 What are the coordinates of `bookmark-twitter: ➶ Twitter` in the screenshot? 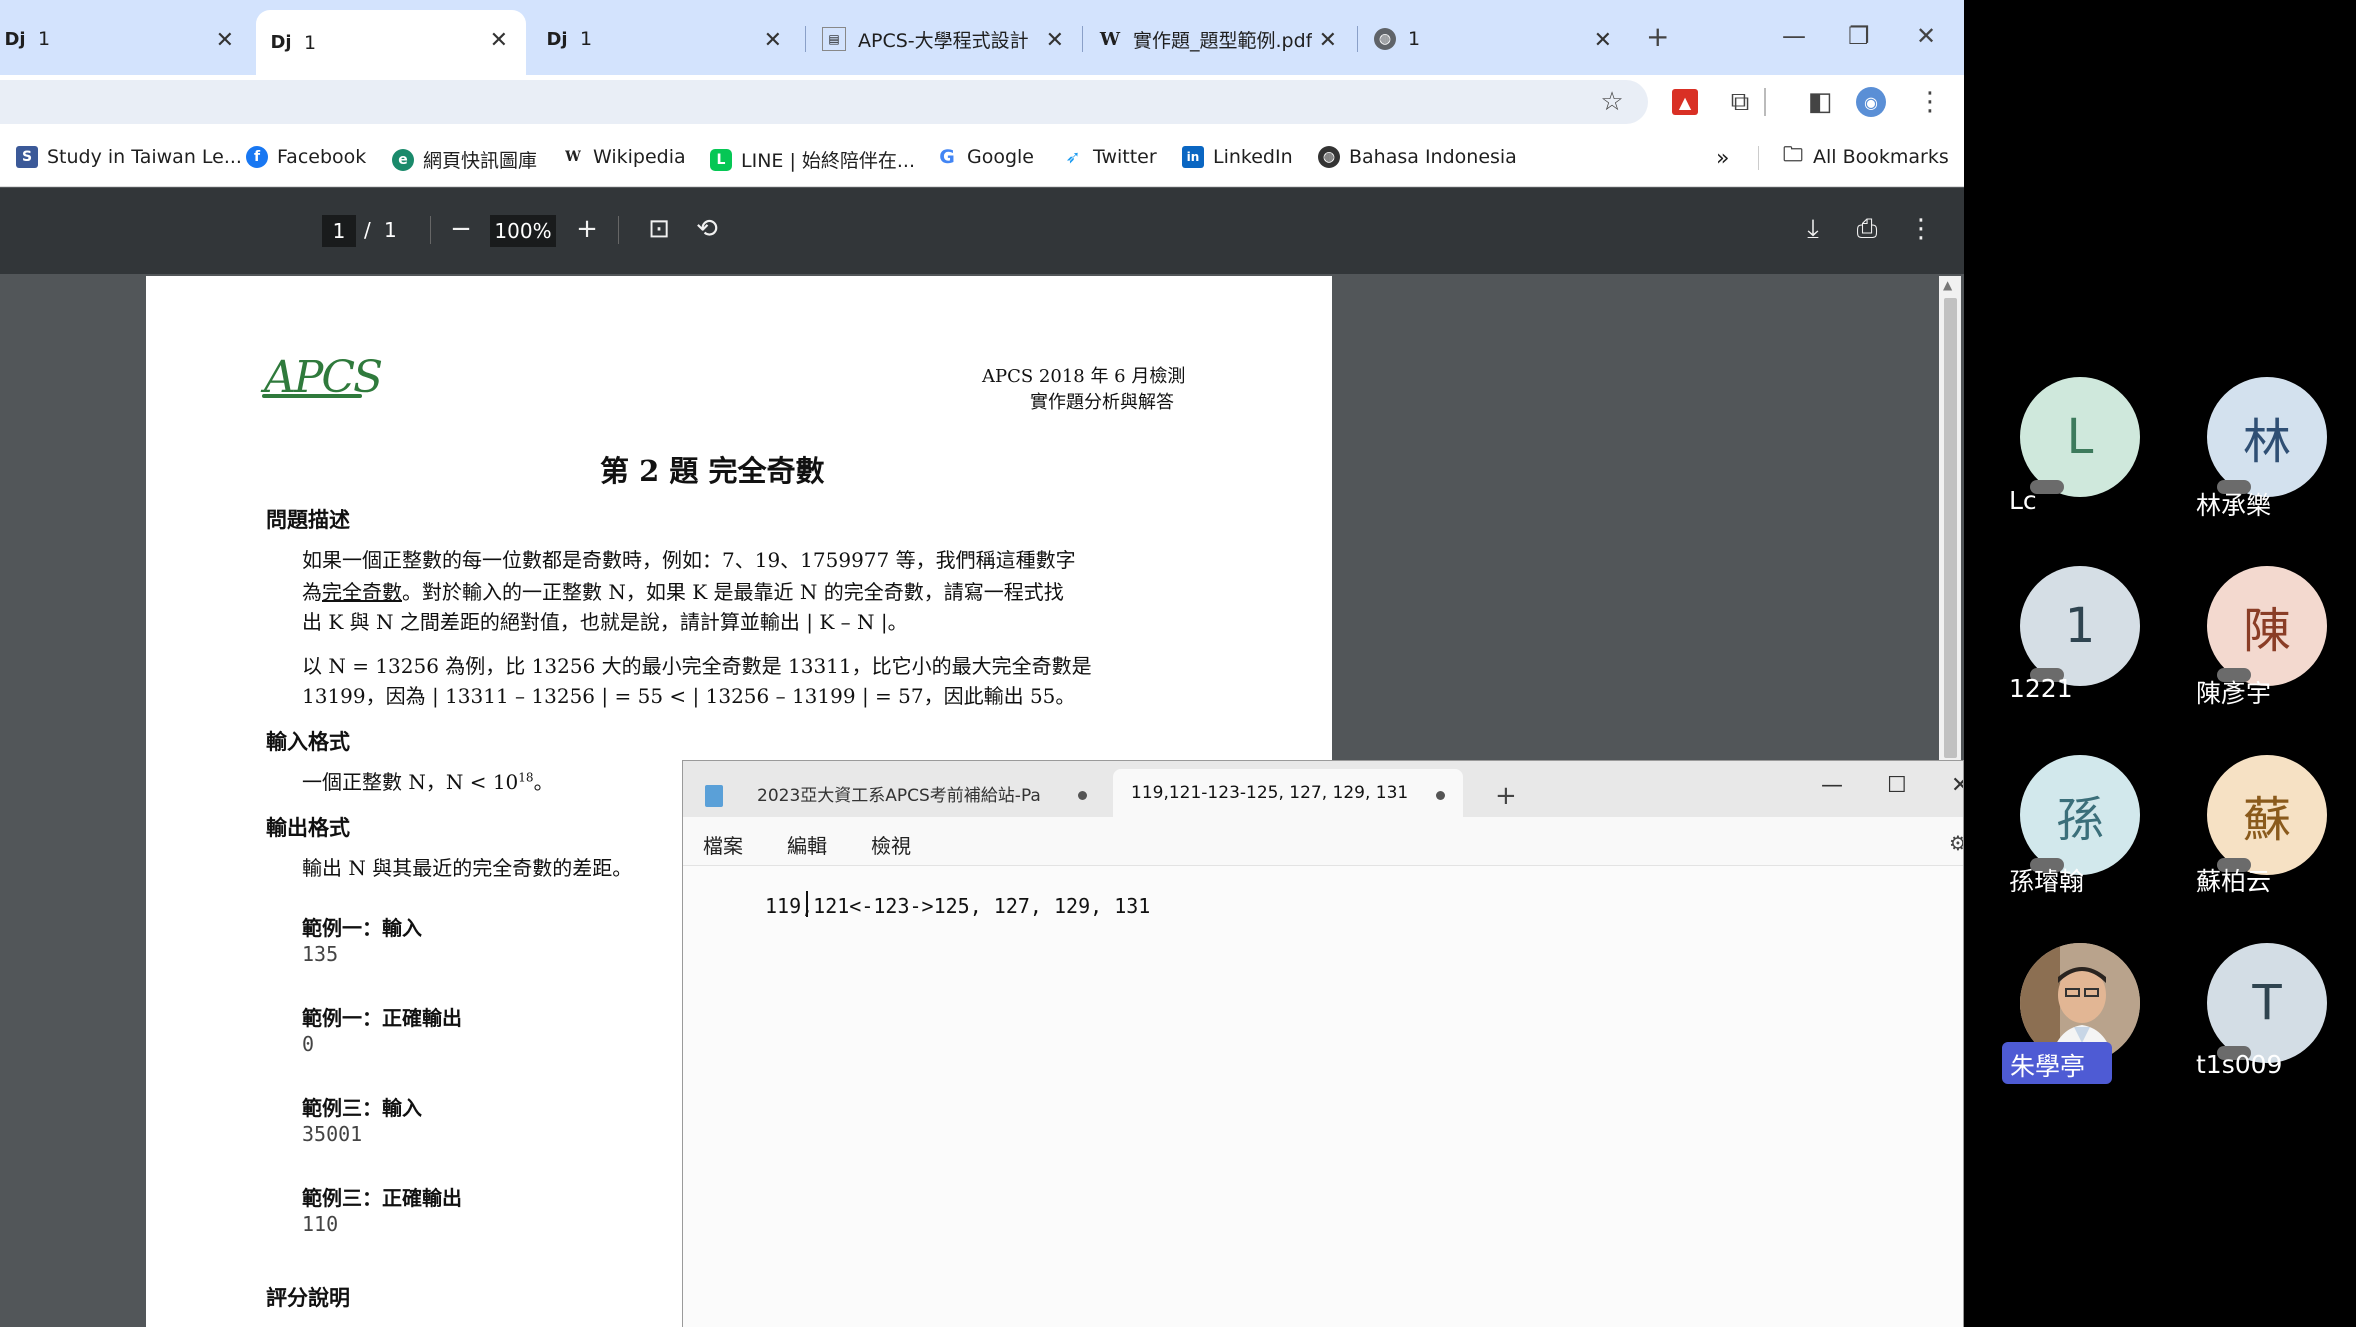 It's located at (1109, 157).